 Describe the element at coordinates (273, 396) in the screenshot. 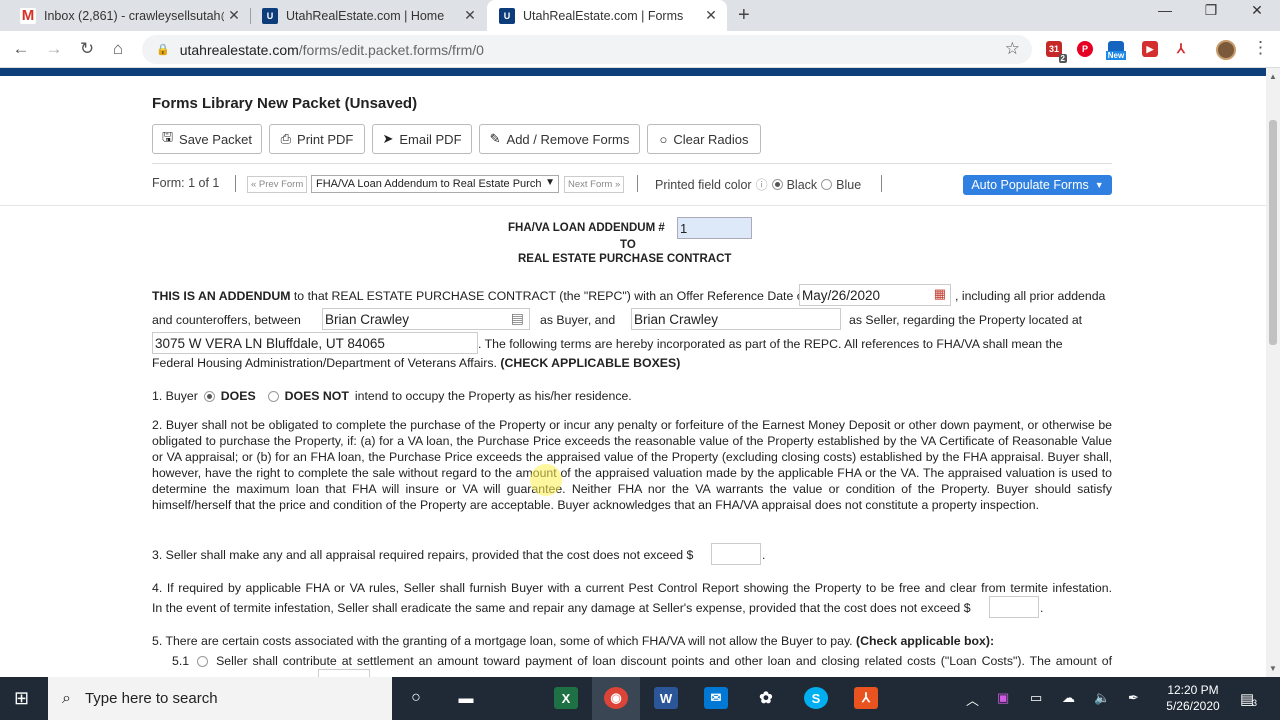

I see `does-not-radio` at that location.